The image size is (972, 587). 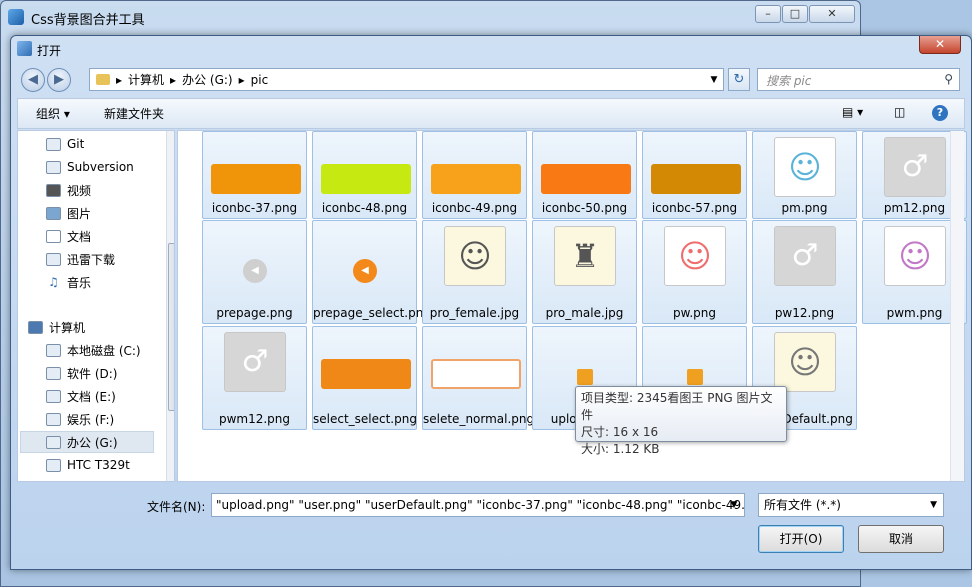 I want to click on file-item: ♂ pwm12.png, so click(x=254, y=378).